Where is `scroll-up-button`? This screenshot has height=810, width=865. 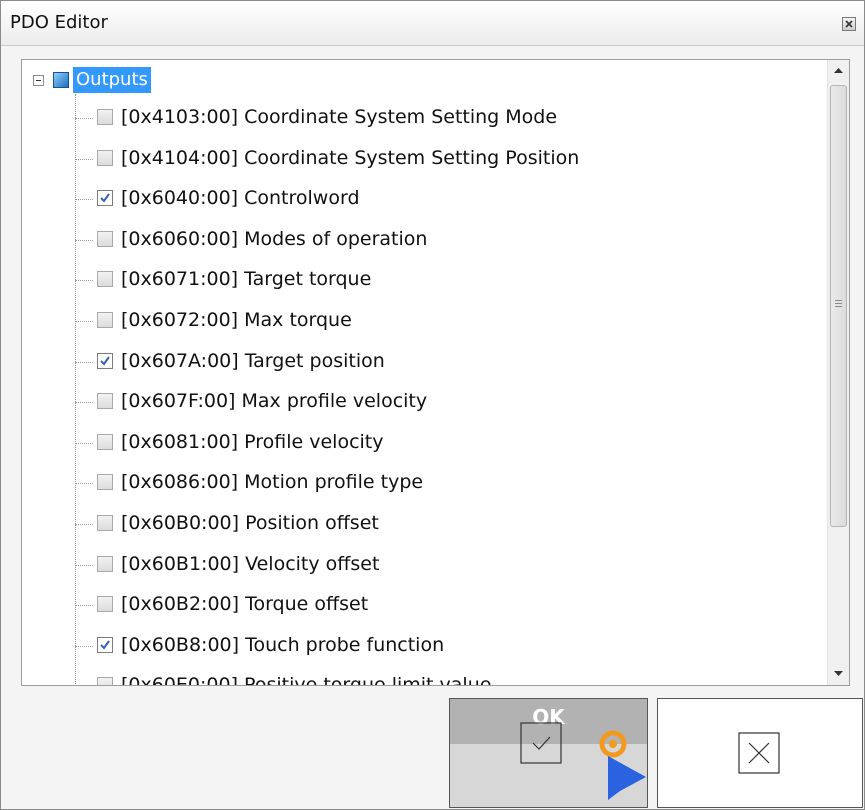 scroll-up-button is located at coordinates (838, 71).